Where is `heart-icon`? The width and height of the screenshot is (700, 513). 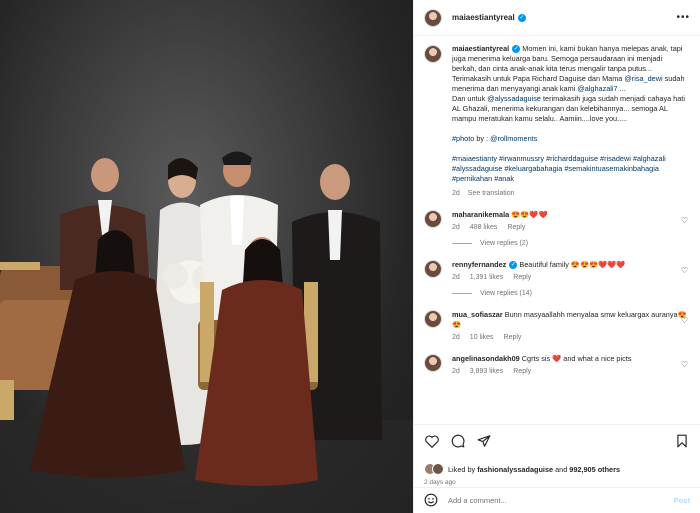 heart-icon is located at coordinates (432, 441).